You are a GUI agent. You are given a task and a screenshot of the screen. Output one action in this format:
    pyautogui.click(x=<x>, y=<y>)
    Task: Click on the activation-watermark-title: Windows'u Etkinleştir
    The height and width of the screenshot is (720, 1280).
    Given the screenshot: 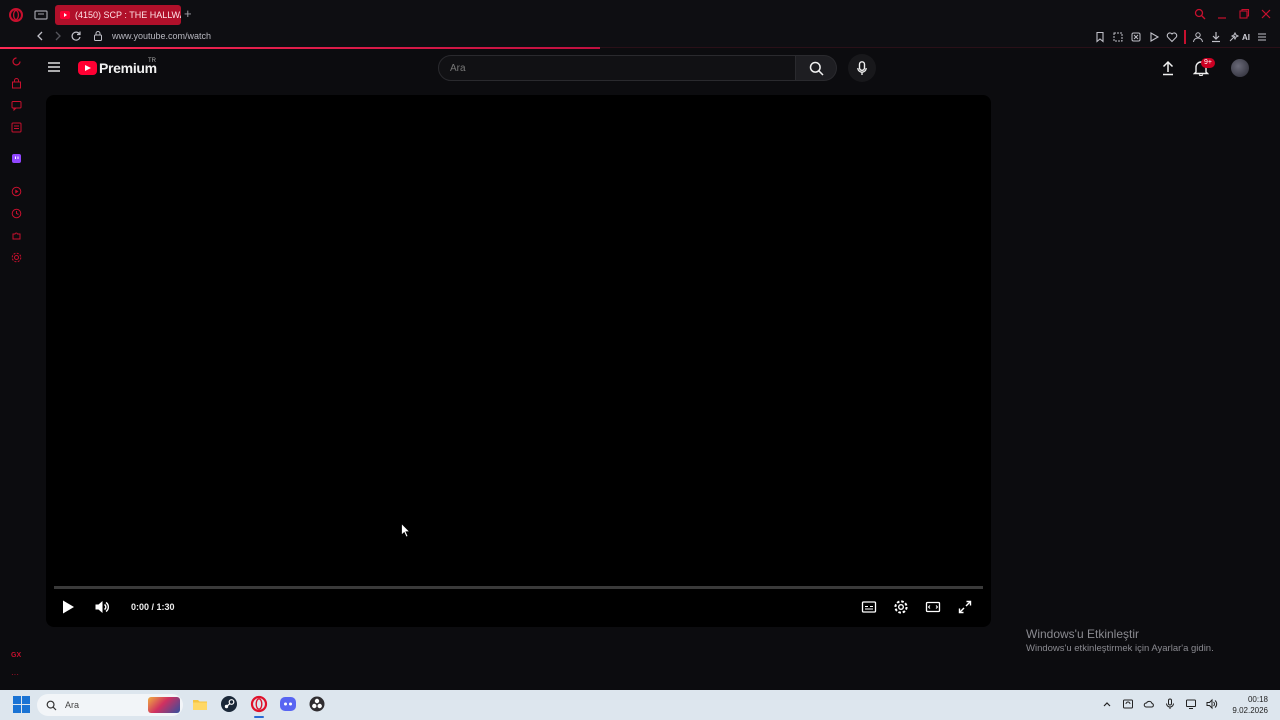 What is the action you would take?
    pyautogui.click(x=1082, y=634)
    